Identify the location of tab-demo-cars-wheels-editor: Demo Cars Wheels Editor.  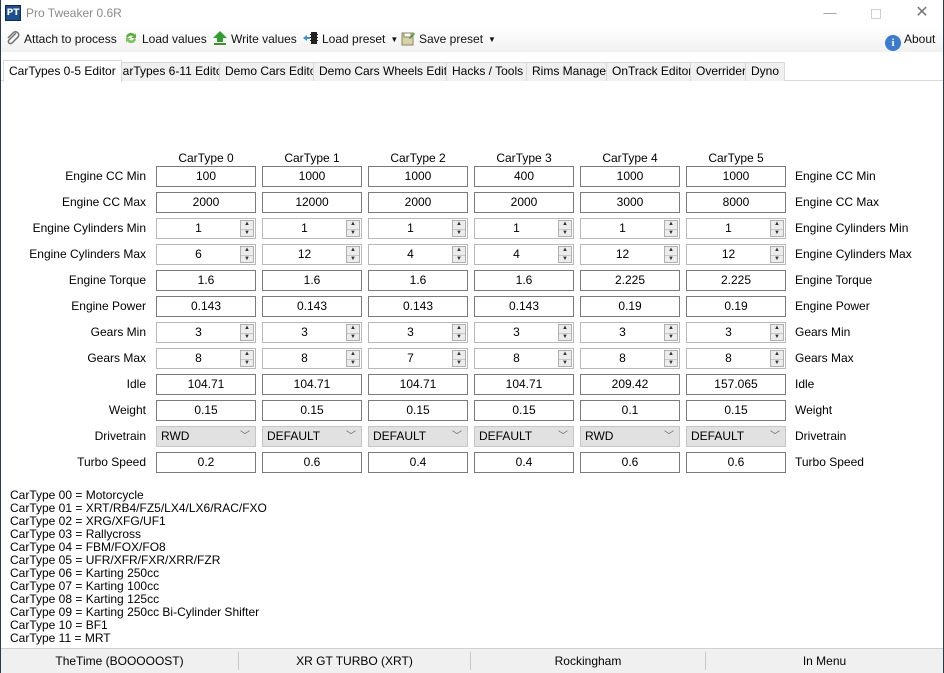
(388, 71).